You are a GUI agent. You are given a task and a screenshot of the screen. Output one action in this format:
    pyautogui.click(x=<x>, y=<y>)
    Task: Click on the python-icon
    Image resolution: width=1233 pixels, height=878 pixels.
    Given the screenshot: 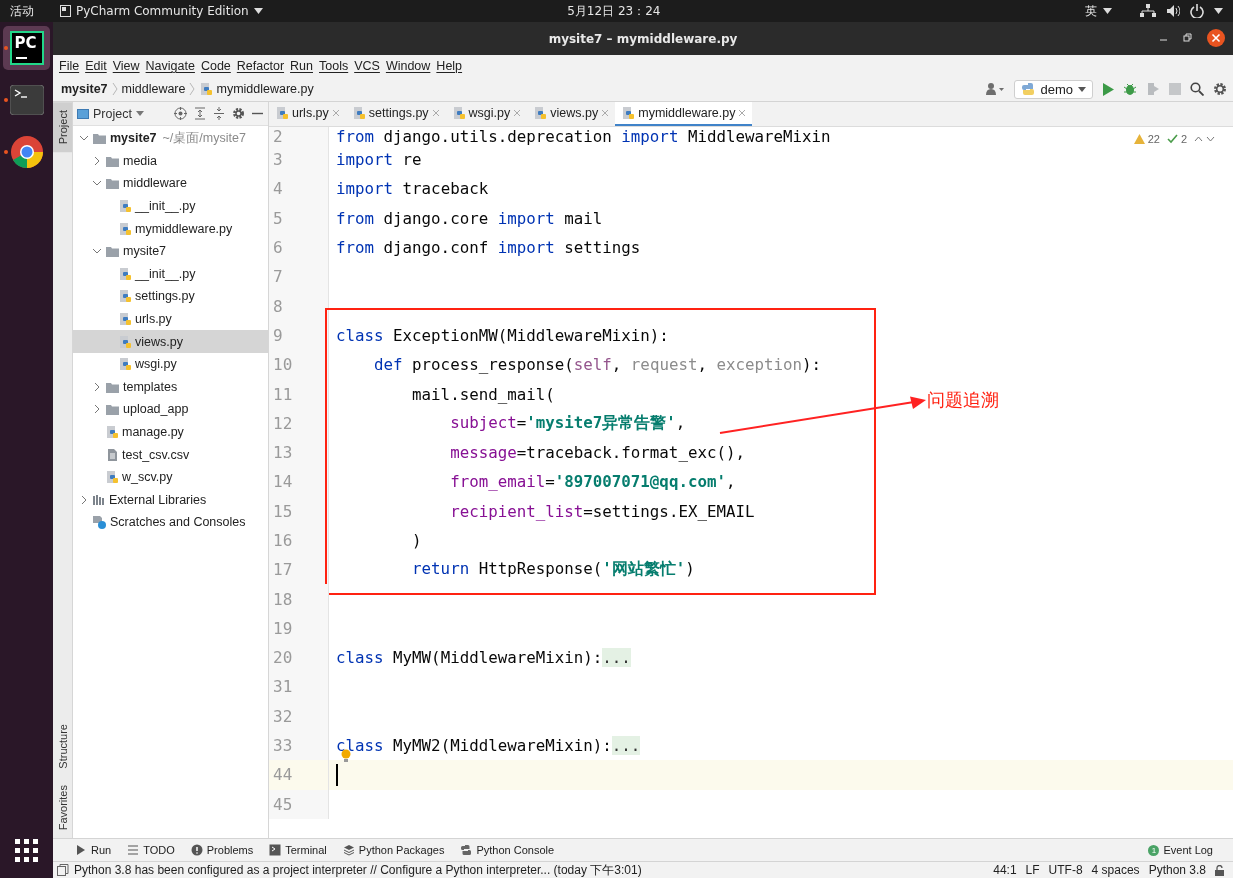 What is the action you would take?
    pyautogui.click(x=466, y=850)
    